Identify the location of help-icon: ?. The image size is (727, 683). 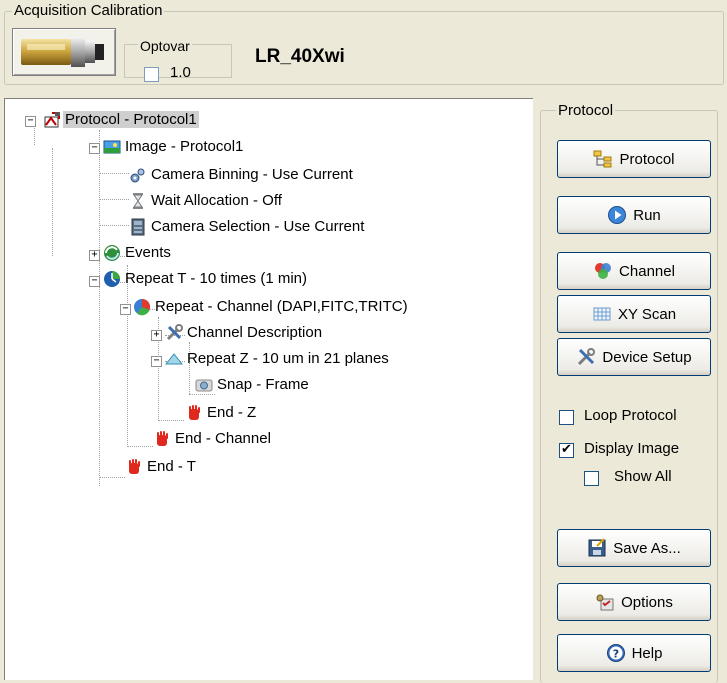
(615, 653).